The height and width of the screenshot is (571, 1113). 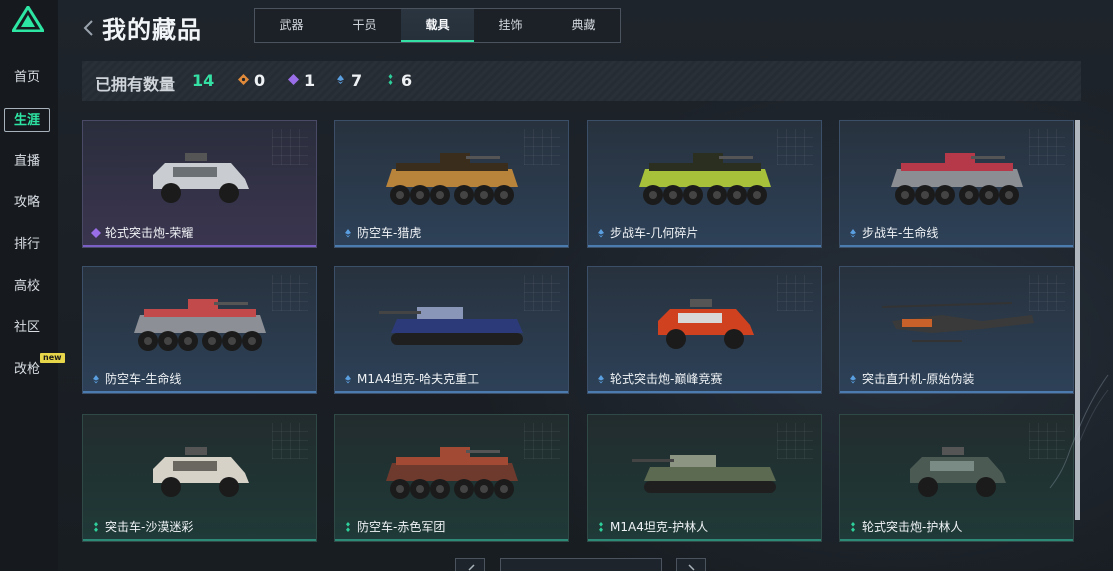 I want to click on sidebar-item-rankings: 排行, so click(x=27, y=245).